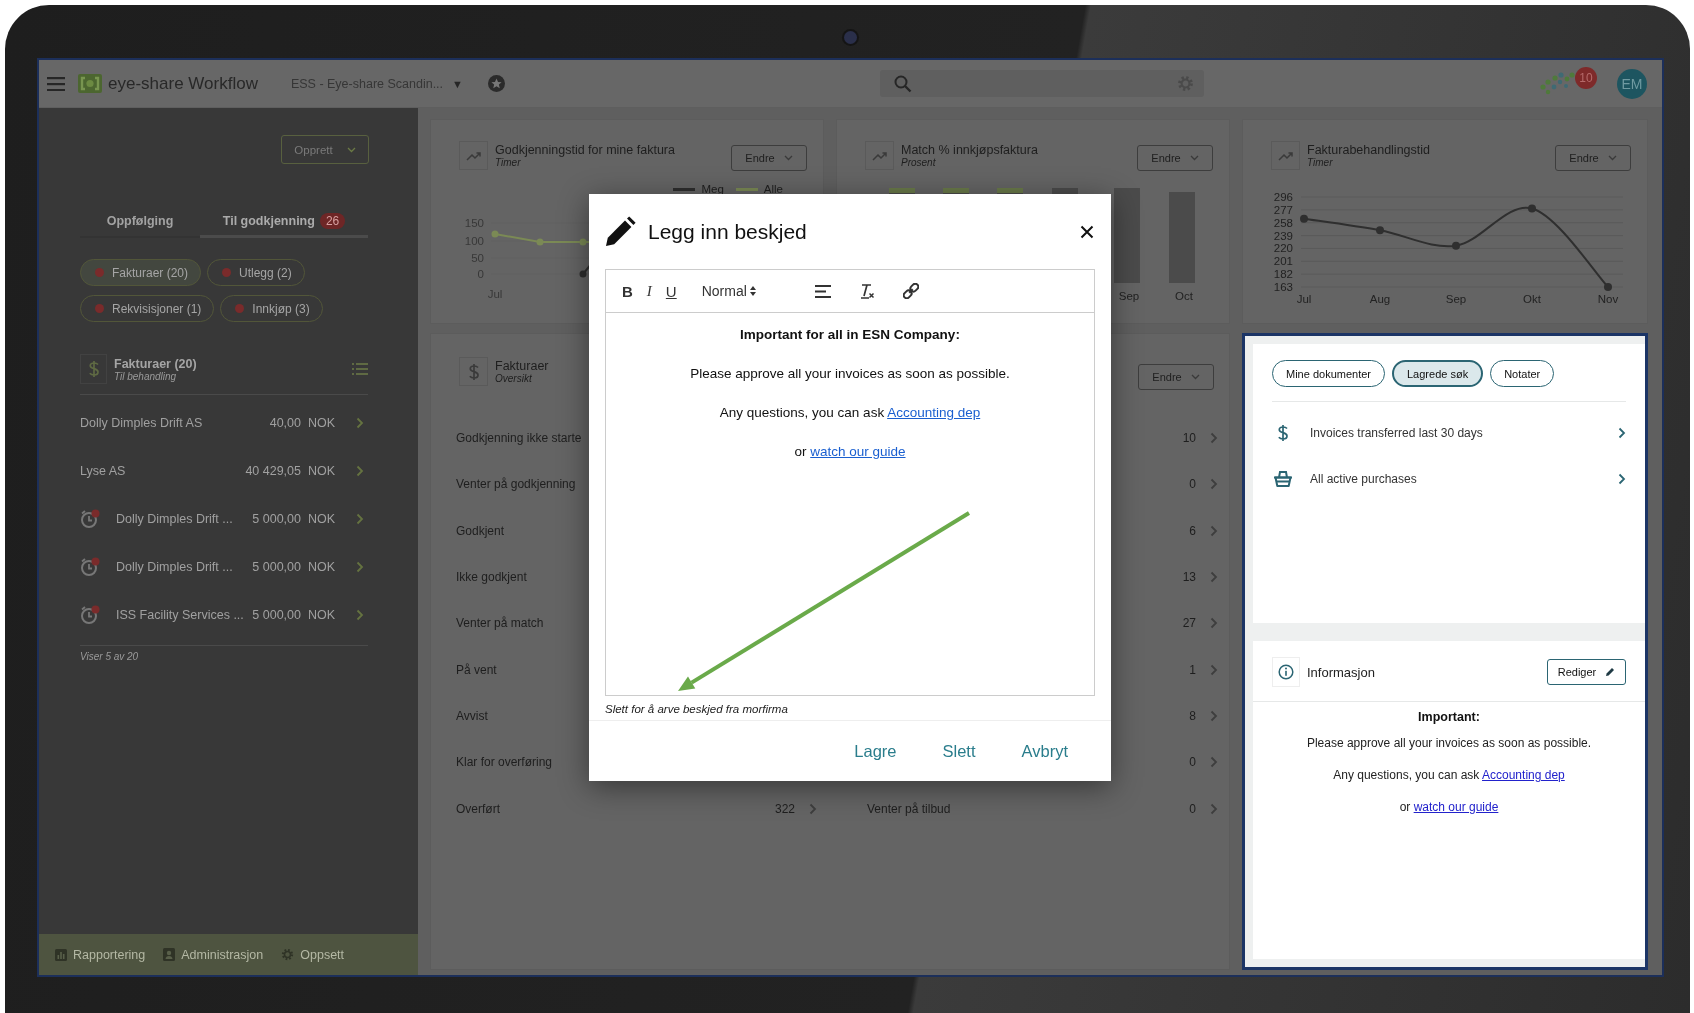 The image size is (1694, 1013). I want to click on status-count: 13, so click(1189, 577).